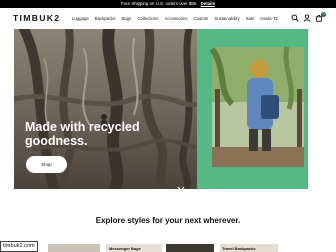  Describe the element at coordinates (181, 184) in the screenshot. I see `chevron-down-icon` at that location.